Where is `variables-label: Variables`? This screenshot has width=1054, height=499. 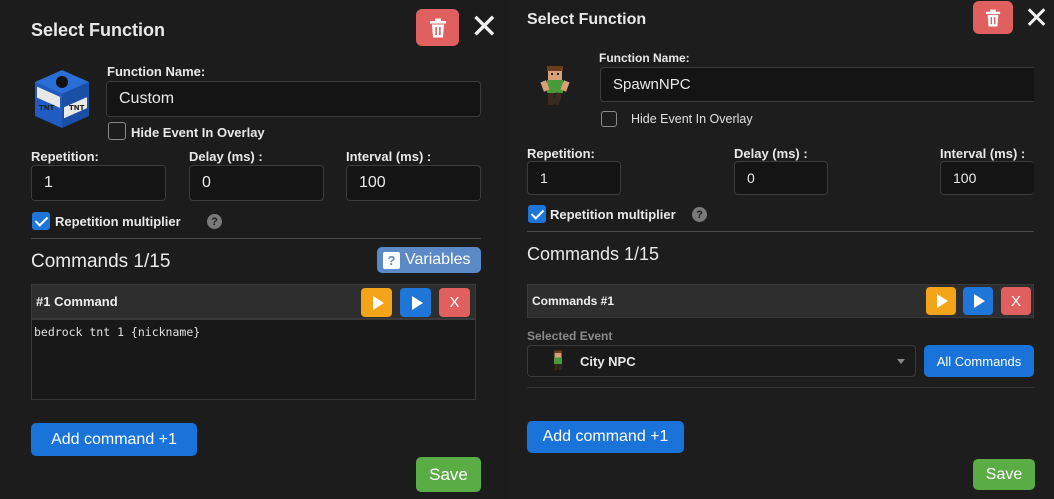
variables-label: Variables is located at coordinates (438, 259).